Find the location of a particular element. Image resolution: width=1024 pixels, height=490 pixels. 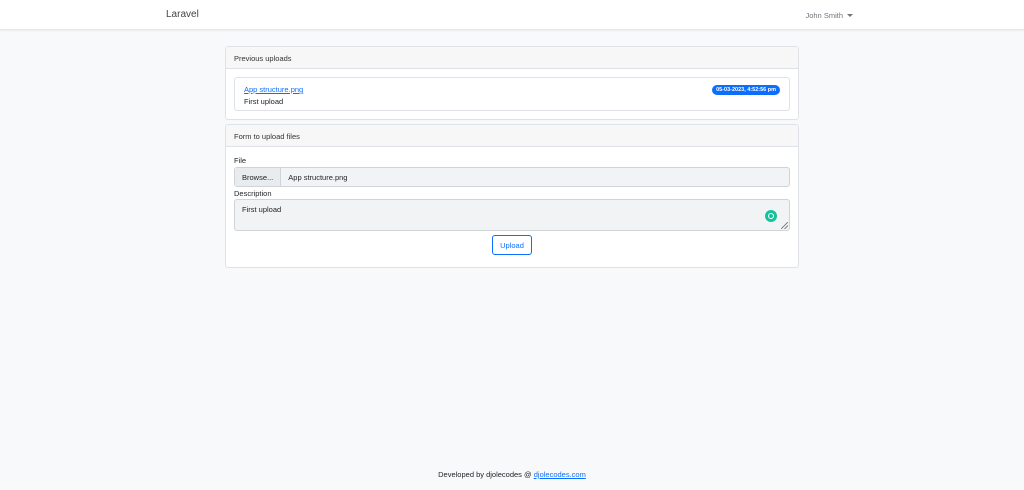

upload-timestamp-badge: 05-03-2023, 4:52:56 pm is located at coordinates (746, 90).